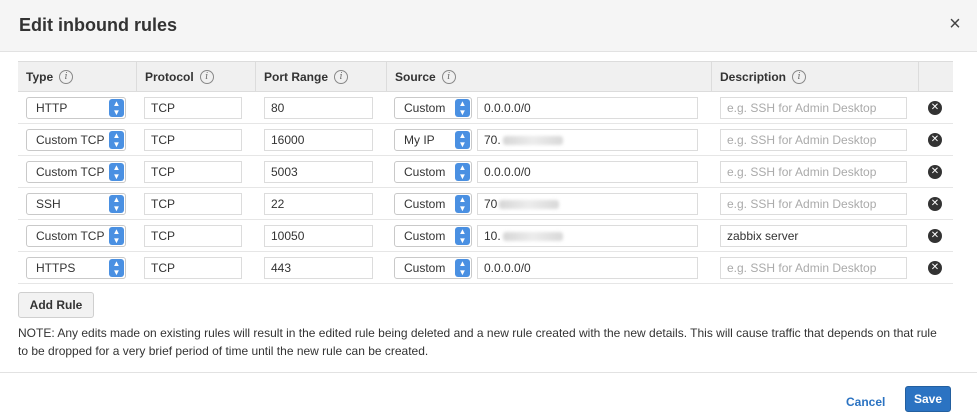  I want to click on port-range-input: 10050, so click(318, 236).